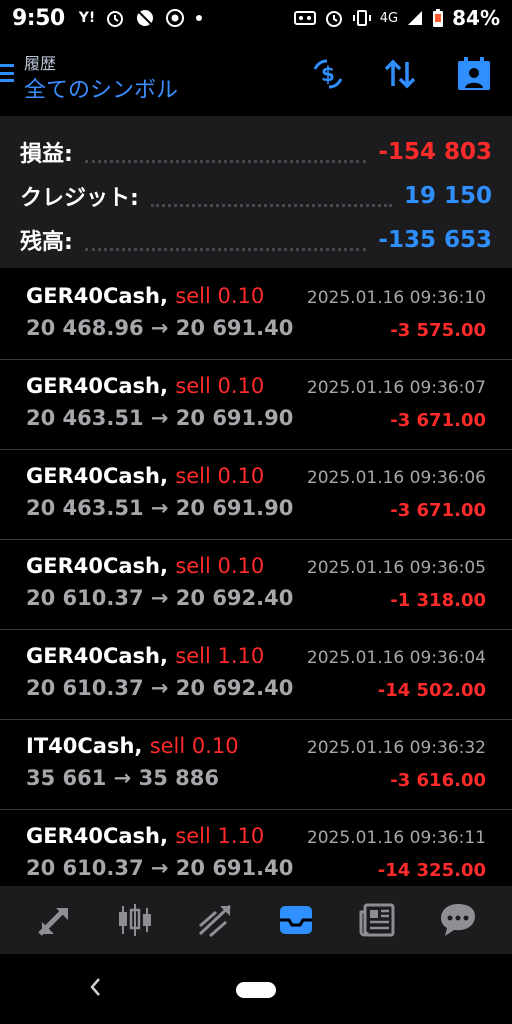 The height and width of the screenshot is (1024, 512). Describe the element at coordinates (438, 18) in the screenshot. I see `battery-icon` at that location.